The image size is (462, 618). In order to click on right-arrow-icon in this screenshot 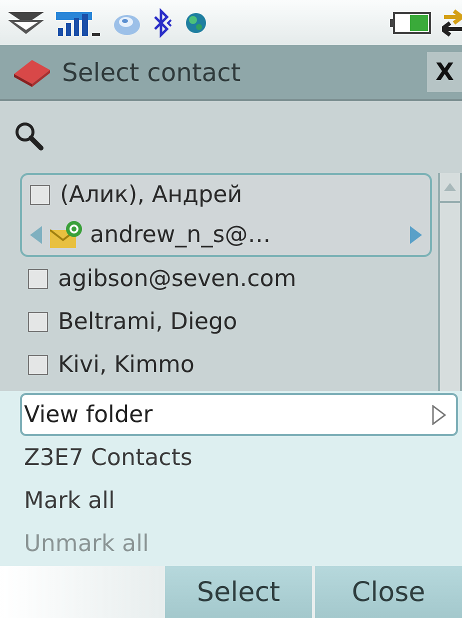, I will do `click(416, 235)`.